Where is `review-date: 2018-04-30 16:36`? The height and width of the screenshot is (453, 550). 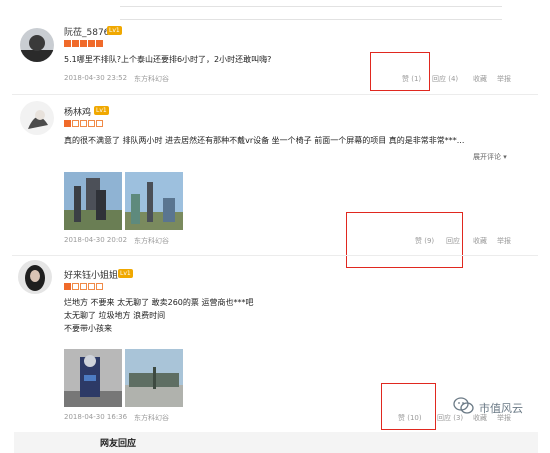
review-date: 2018-04-30 16:36 is located at coordinates (96, 417).